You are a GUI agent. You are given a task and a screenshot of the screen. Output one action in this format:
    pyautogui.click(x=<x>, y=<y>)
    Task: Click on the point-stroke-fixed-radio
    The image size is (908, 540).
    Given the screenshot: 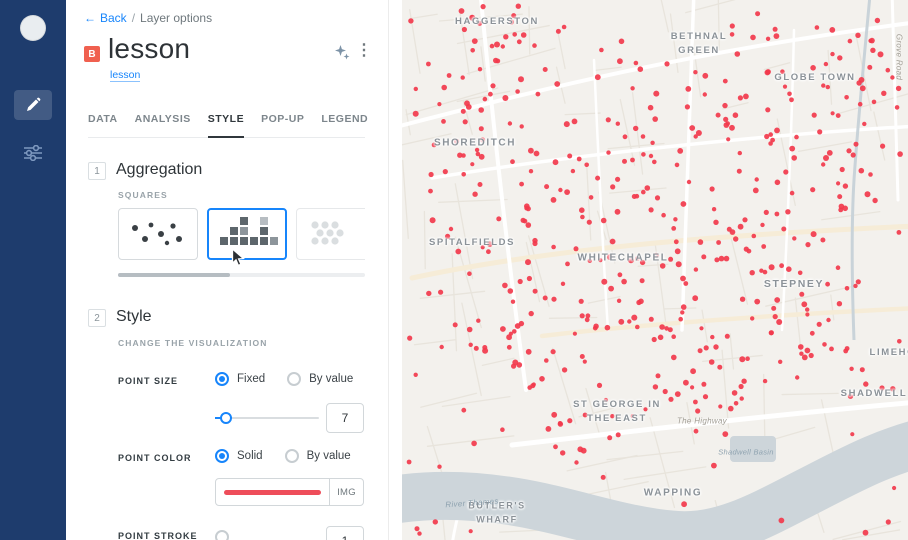 What is the action you would take?
    pyautogui.click(x=222, y=535)
    